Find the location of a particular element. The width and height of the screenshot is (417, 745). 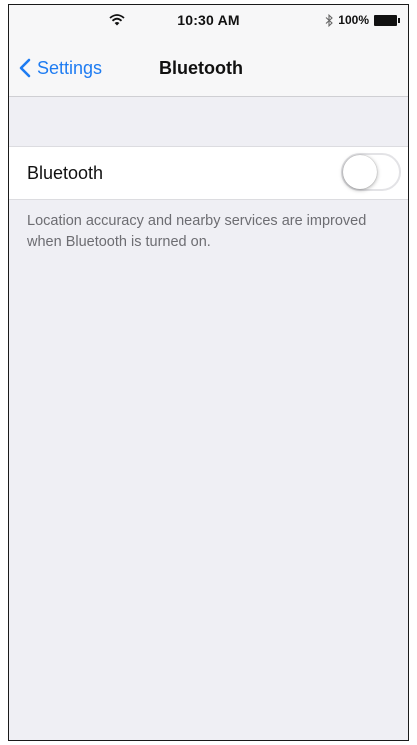

bluetooth-row-label: Bluetooth is located at coordinates (65, 173).